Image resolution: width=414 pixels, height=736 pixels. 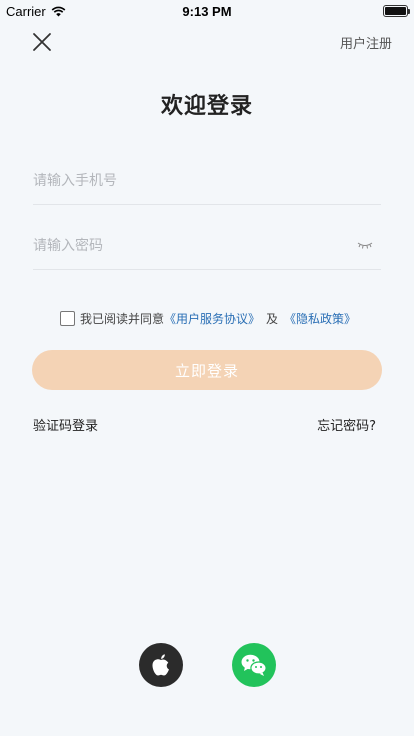 I want to click on apple-icon, so click(x=160, y=665).